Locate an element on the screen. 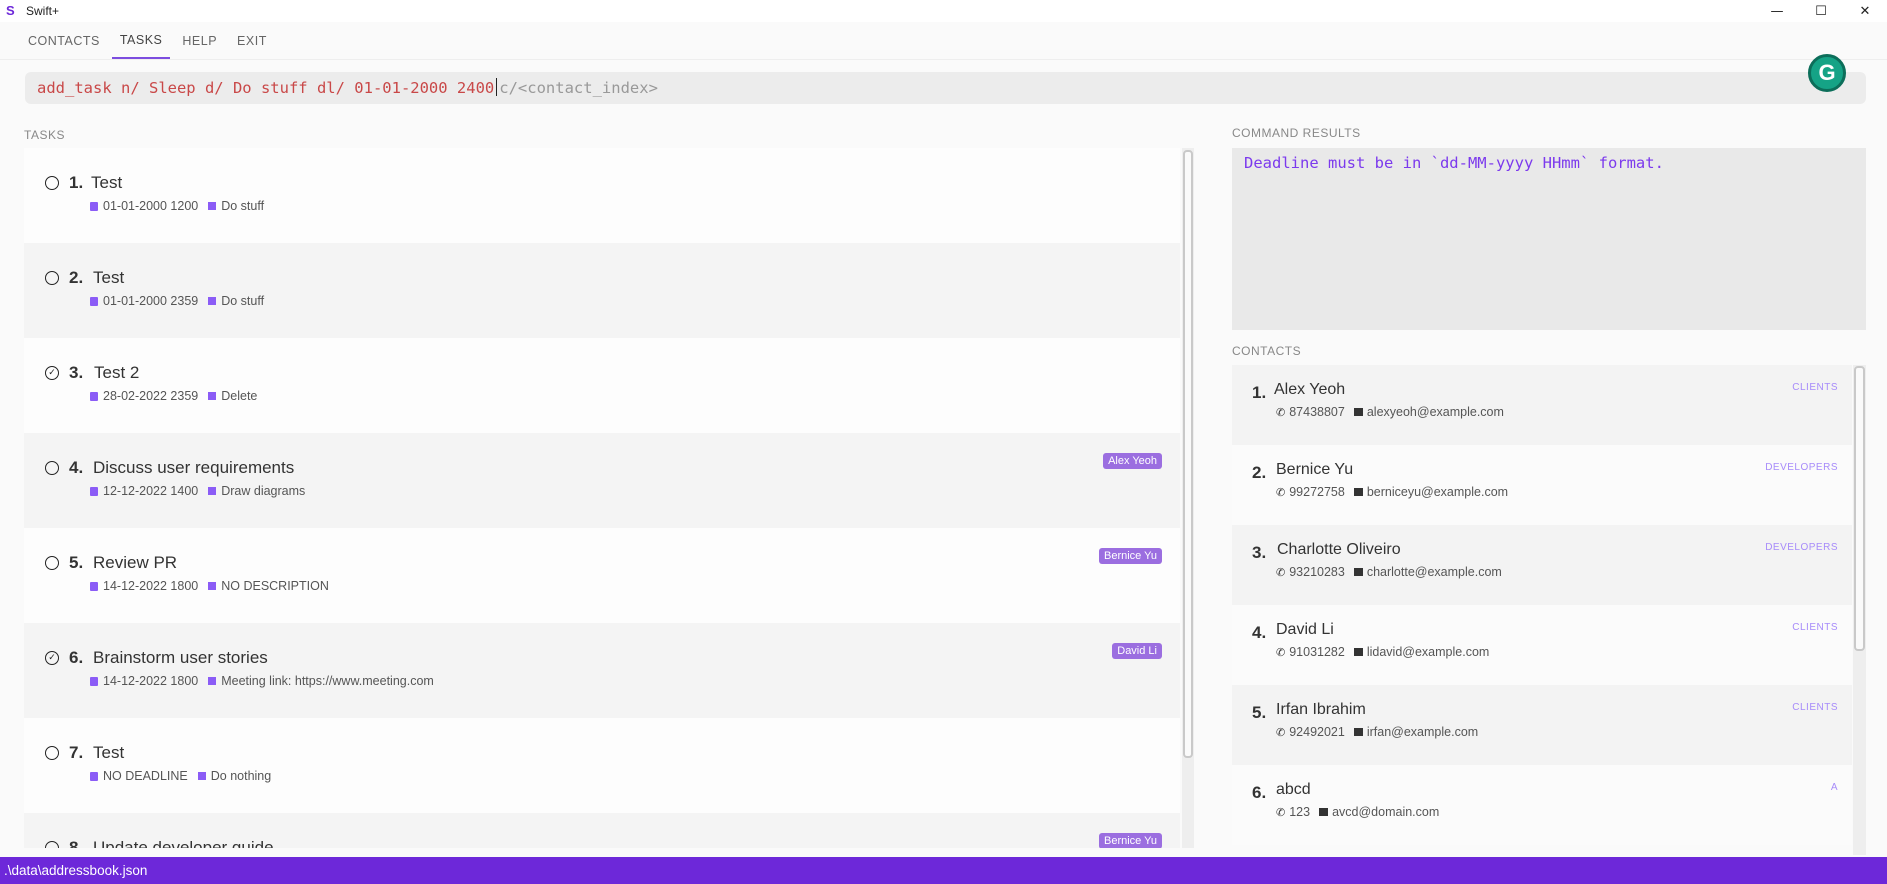 This screenshot has height=884, width=1887. contact-tag: A is located at coordinates (1834, 787).